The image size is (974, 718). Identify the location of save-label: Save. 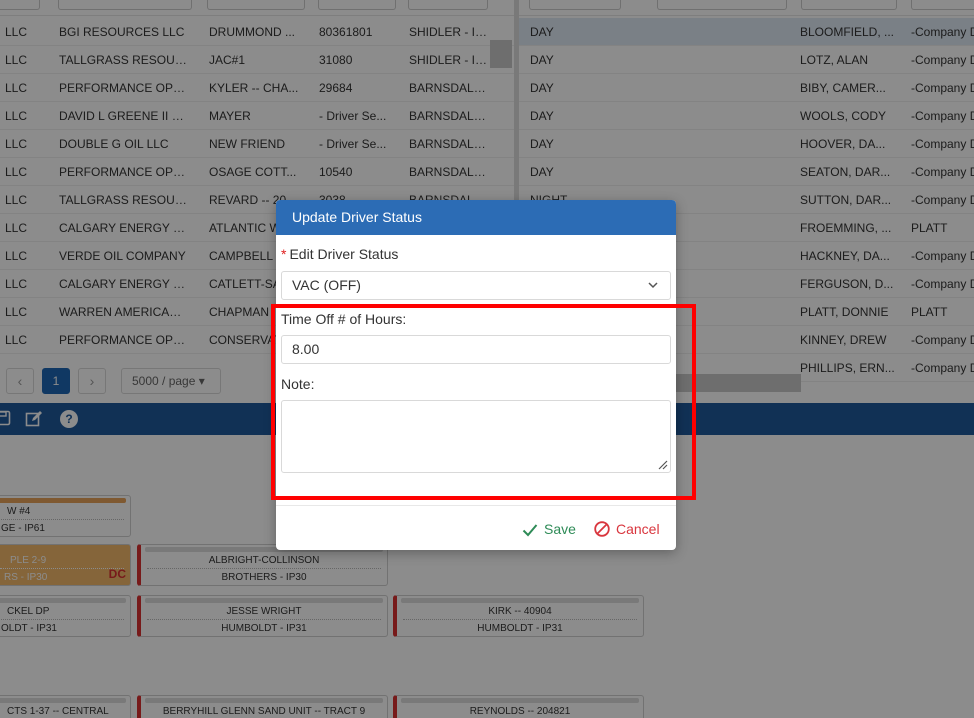
(560, 529).